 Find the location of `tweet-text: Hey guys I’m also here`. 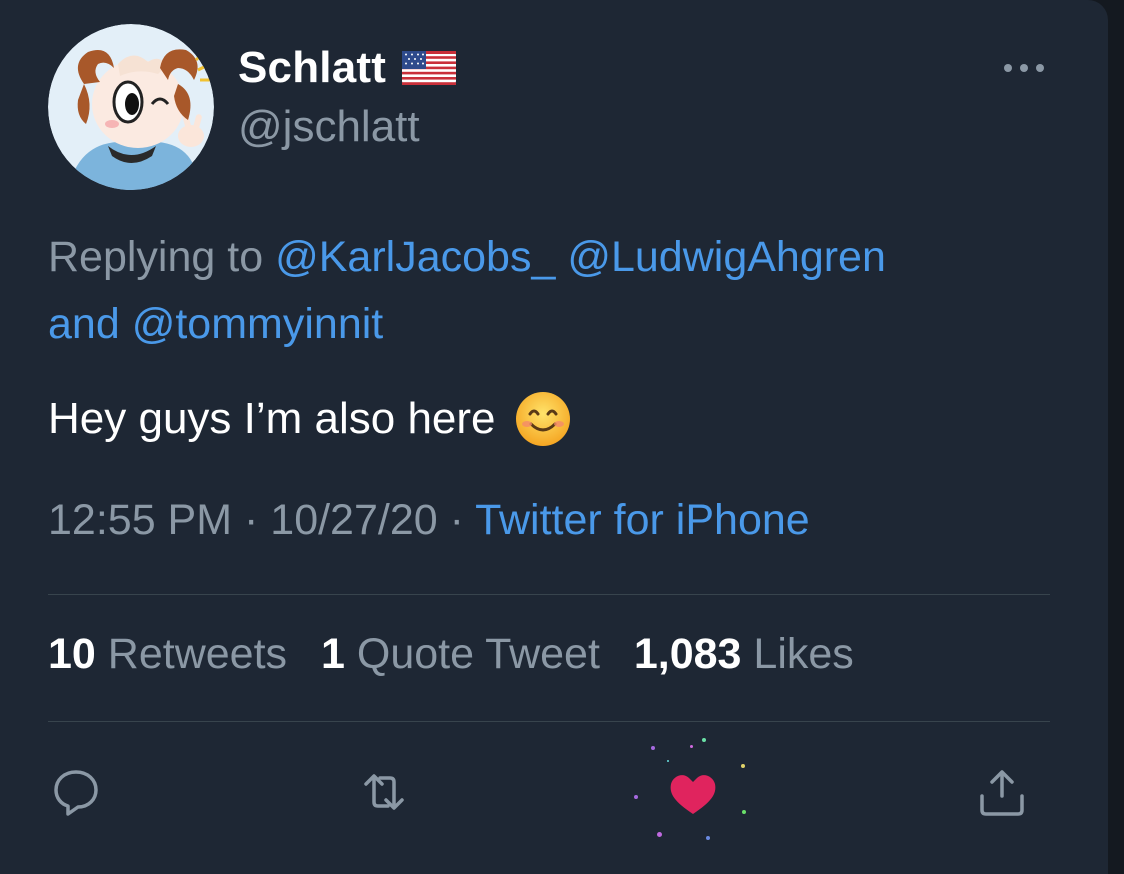

tweet-text: Hey guys I’m also here is located at coordinates (272, 418).